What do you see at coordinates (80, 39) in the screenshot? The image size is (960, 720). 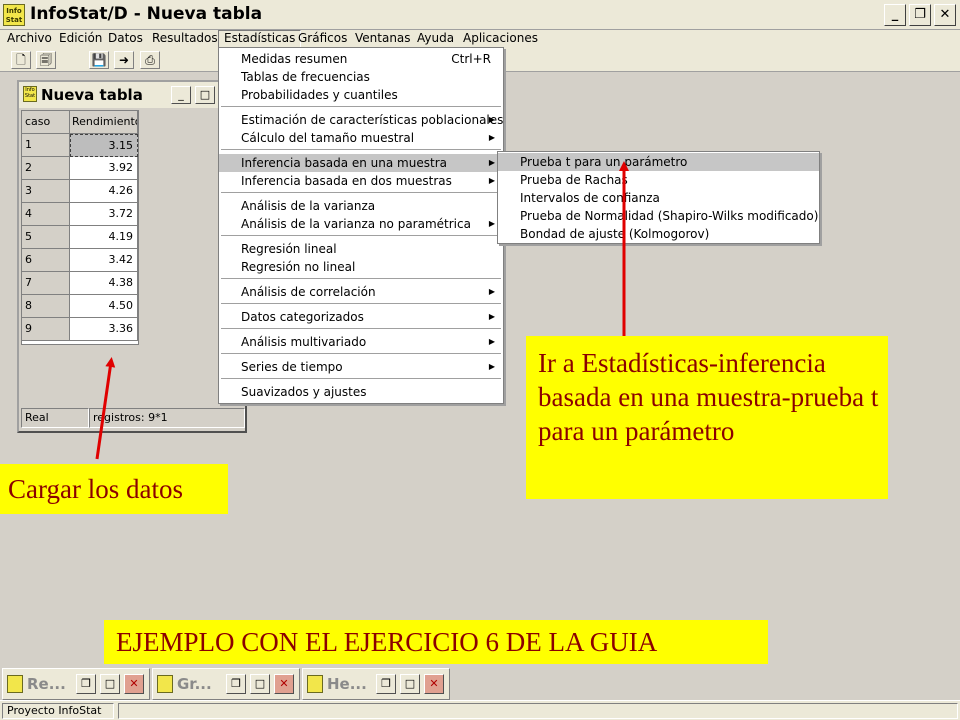 I see `menu-edicion: Edición` at bounding box center [80, 39].